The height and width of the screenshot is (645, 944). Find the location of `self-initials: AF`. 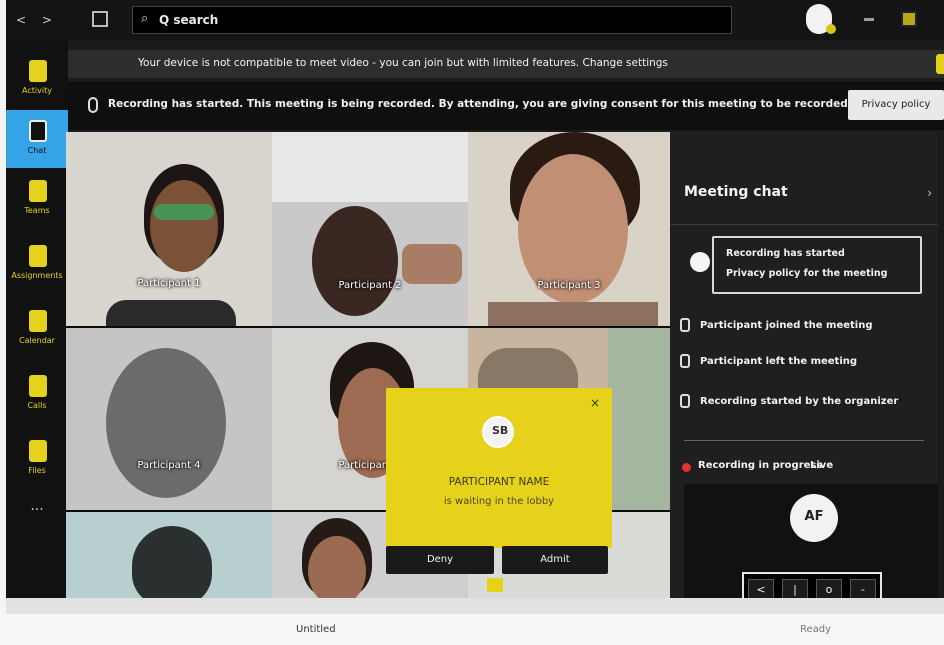

self-initials: AF is located at coordinates (814, 516).